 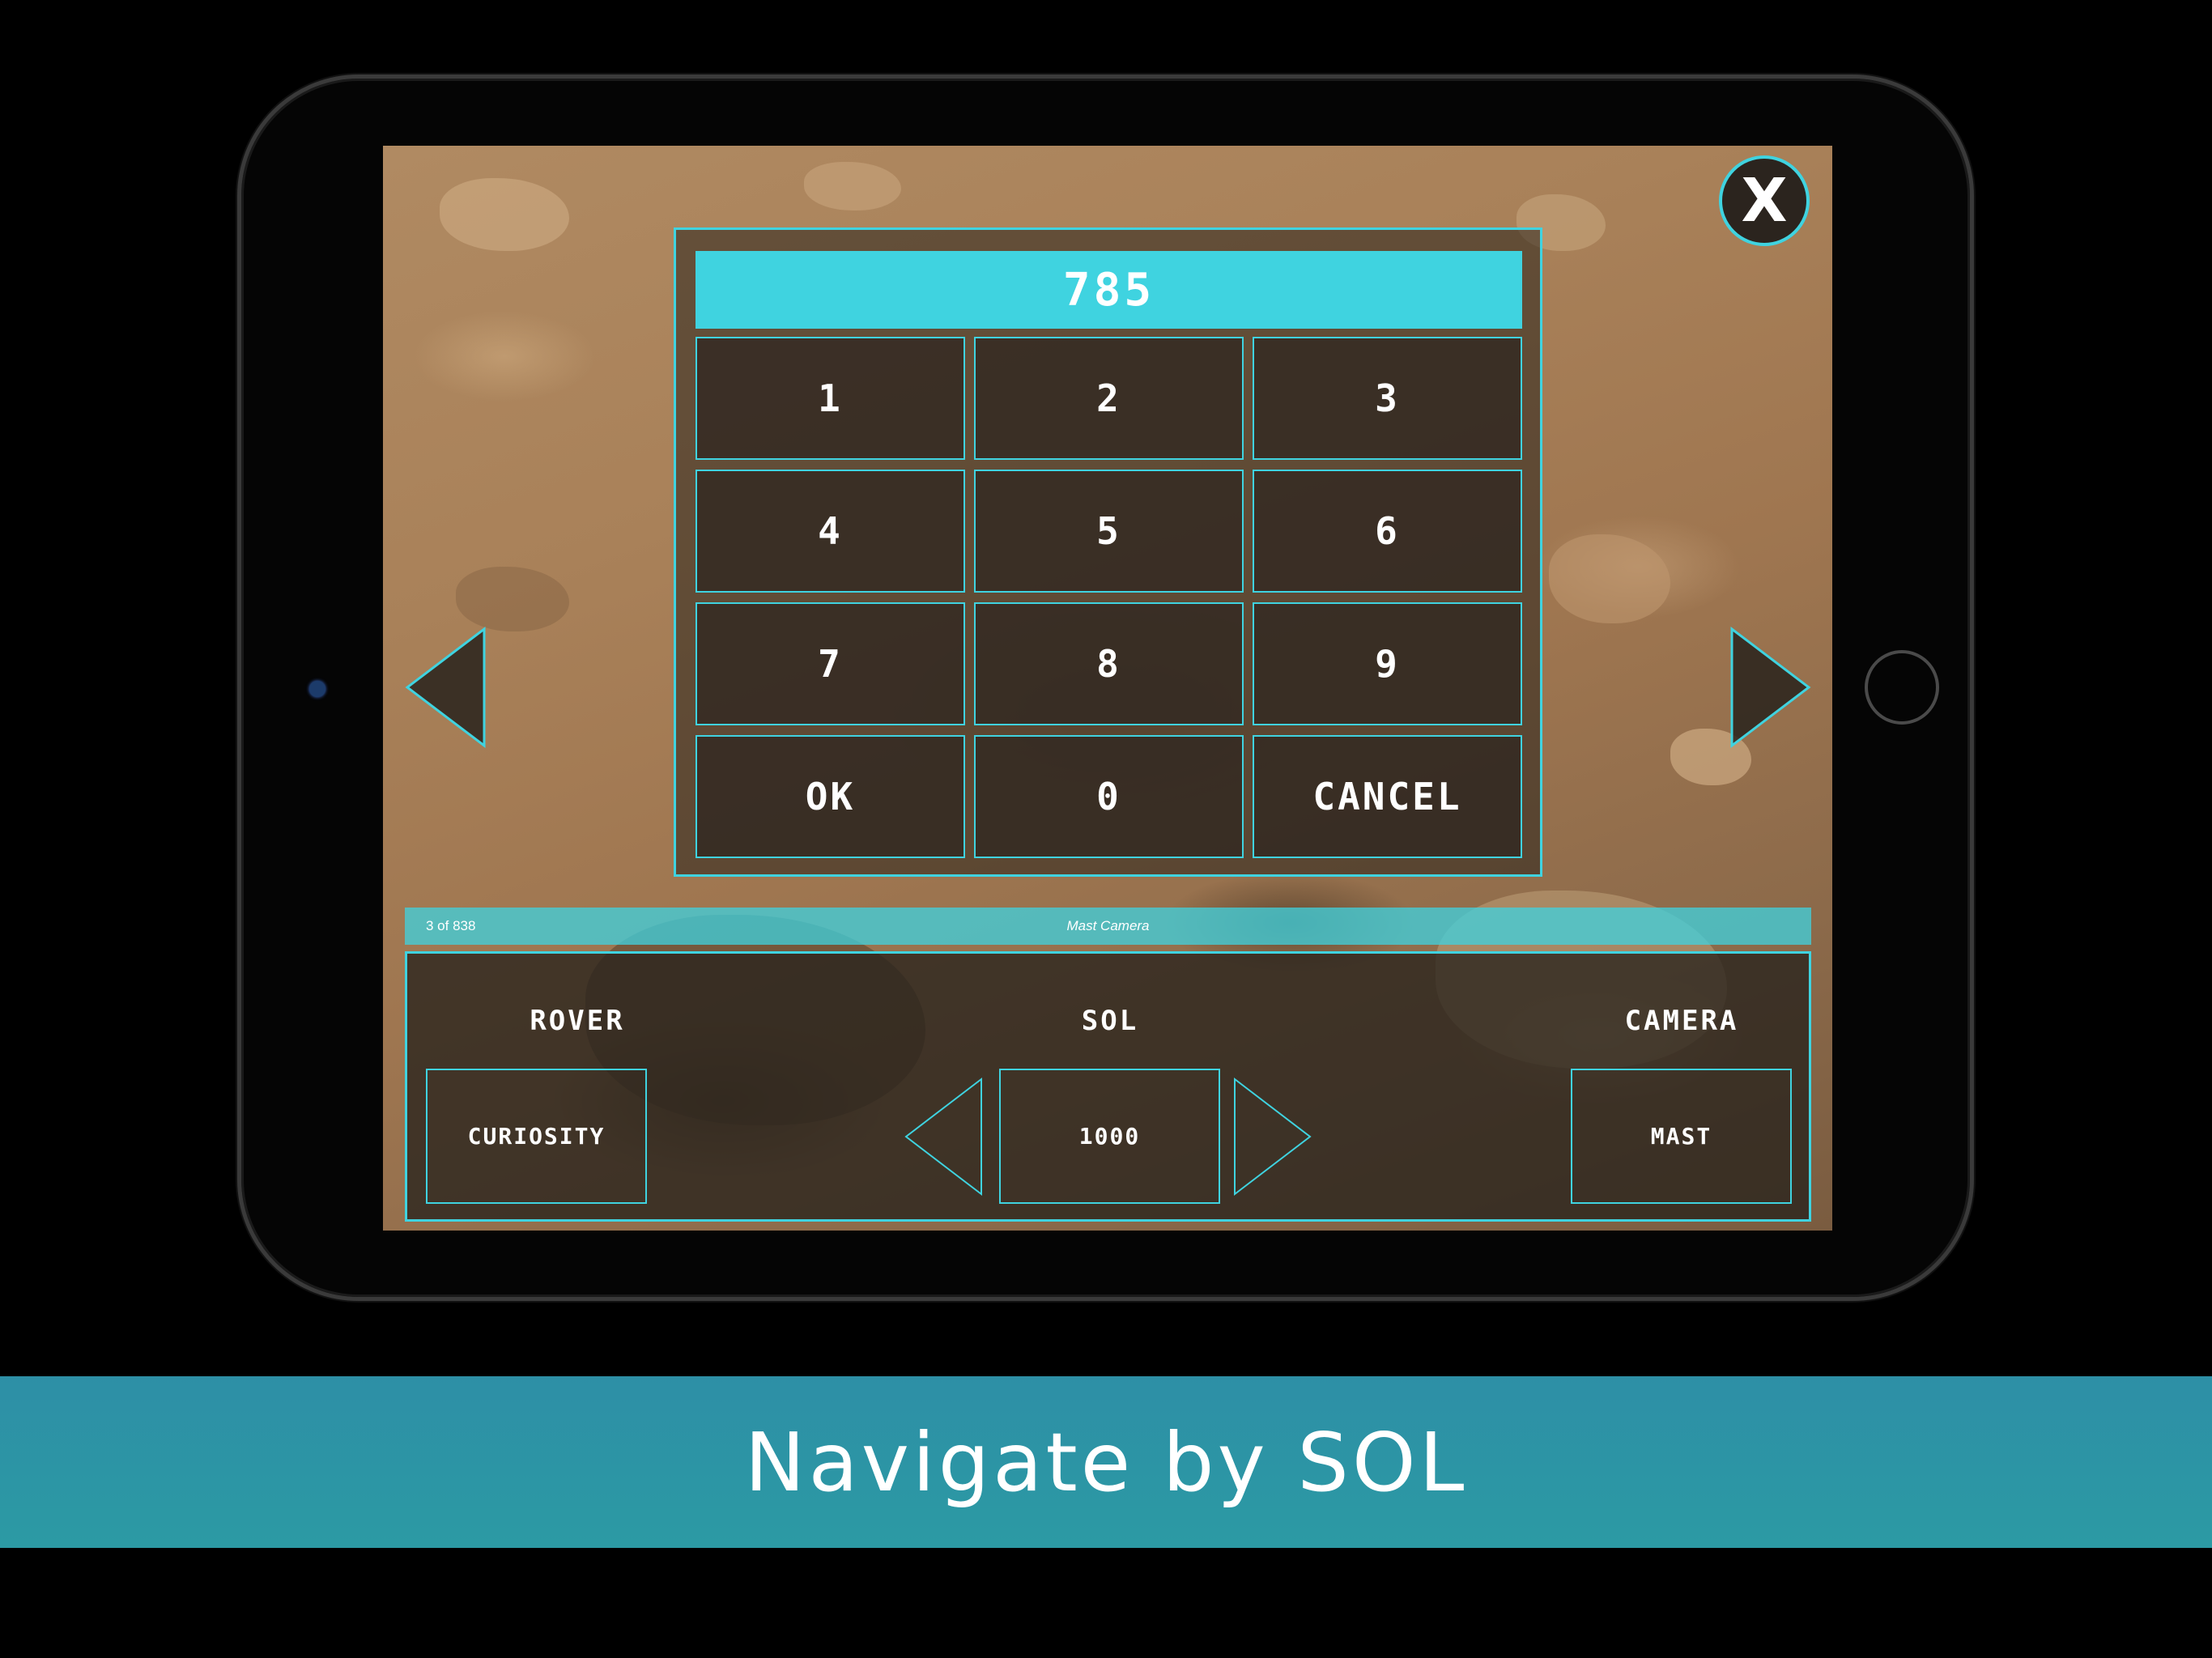 I want to click on close-button: X, so click(x=1764, y=200).